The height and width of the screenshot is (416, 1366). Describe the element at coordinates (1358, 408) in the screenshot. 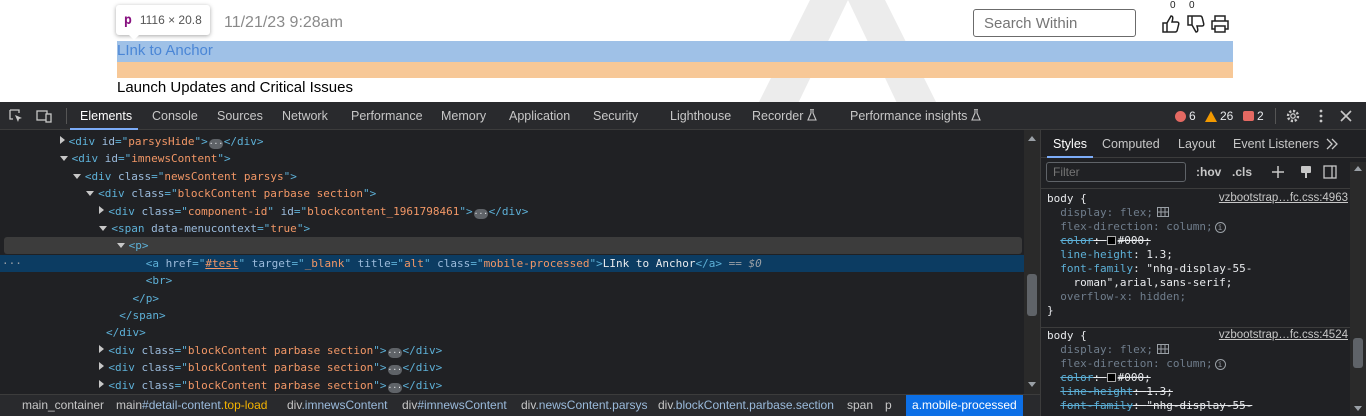

I see `styles-scroll-down-arrow` at that location.